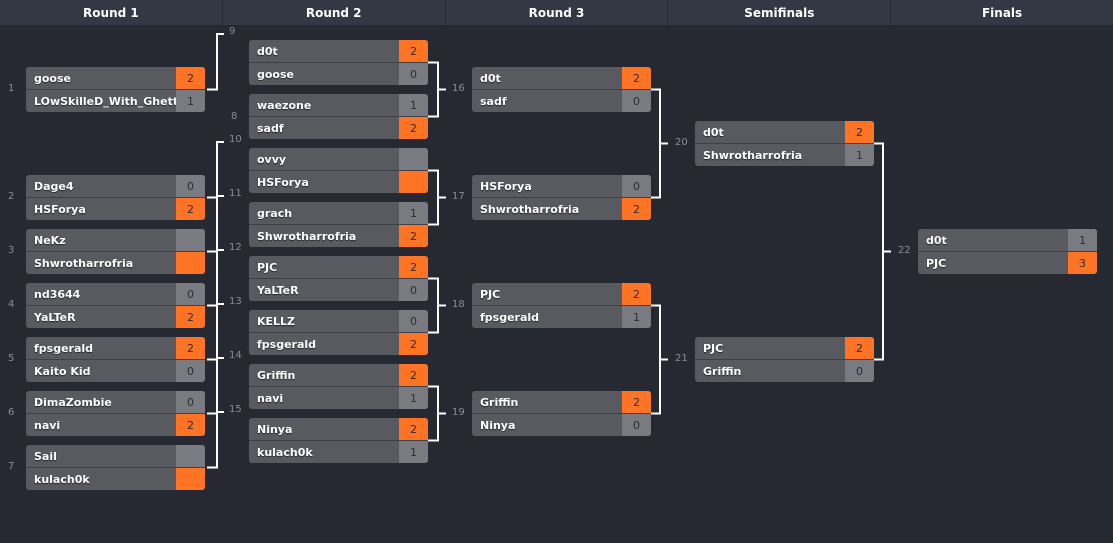 Image resolution: width=1113 pixels, height=543 pixels. What do you see at coordinates (115, 262) in the screenshot?
I see `match-player-row: Shwrotharrofria` at bounding box center [115, 262].